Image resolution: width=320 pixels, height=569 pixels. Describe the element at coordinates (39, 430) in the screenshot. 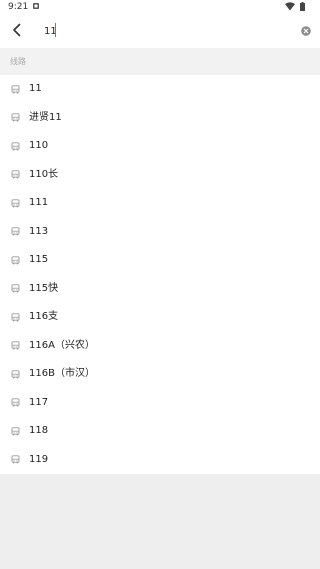

I see `result-label: 118` at that location.